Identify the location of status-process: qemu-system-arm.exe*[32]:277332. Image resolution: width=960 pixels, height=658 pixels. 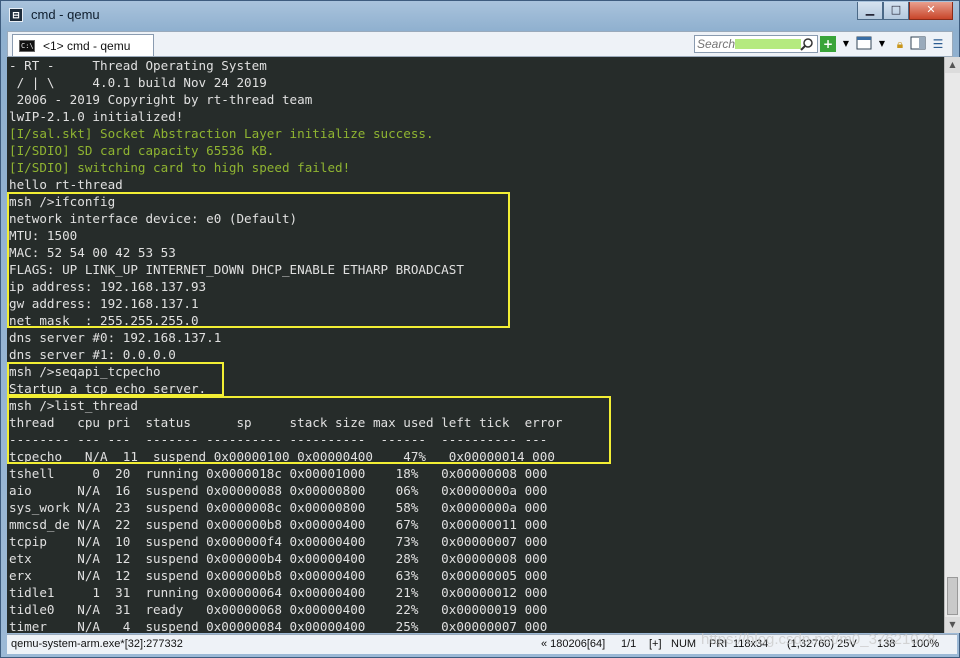
(97, 644).